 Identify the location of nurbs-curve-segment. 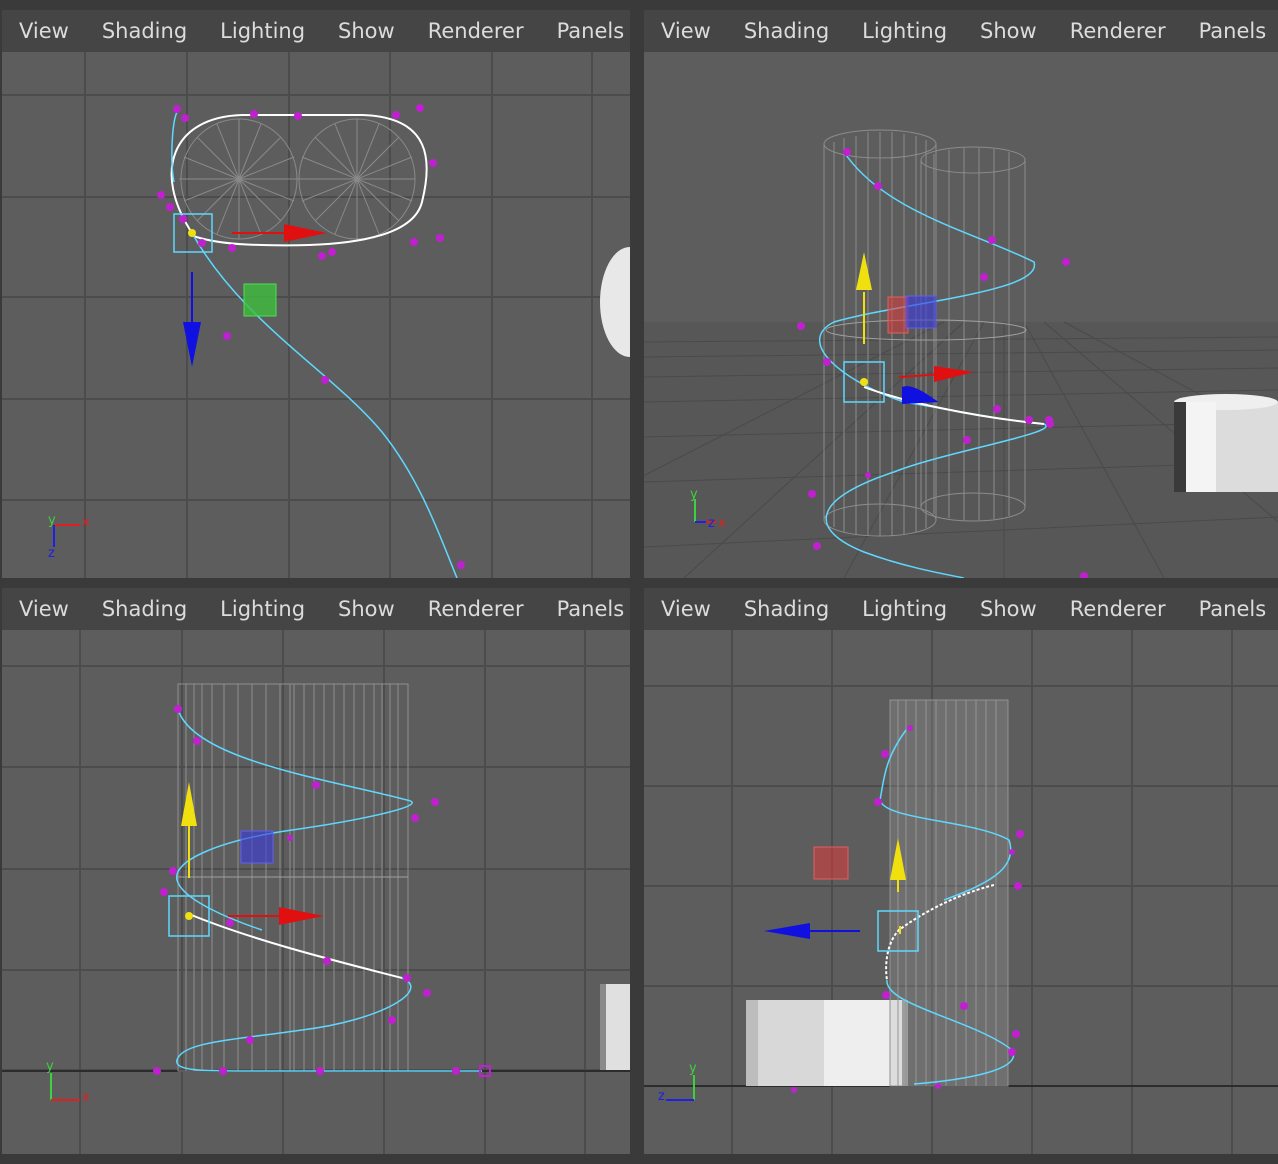
(174, 147).